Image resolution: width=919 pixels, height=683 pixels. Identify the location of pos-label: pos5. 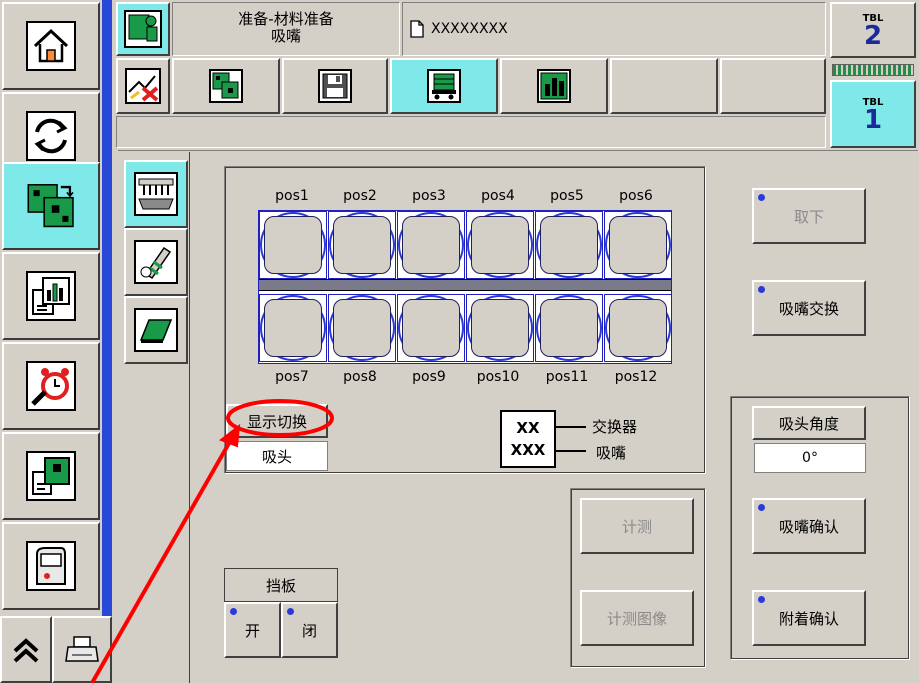
(567, 196).